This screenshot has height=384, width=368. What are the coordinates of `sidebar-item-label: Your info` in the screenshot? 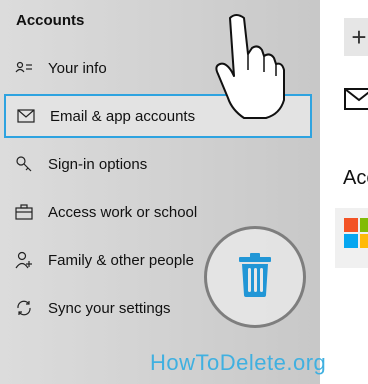 It's located at (77, 68).